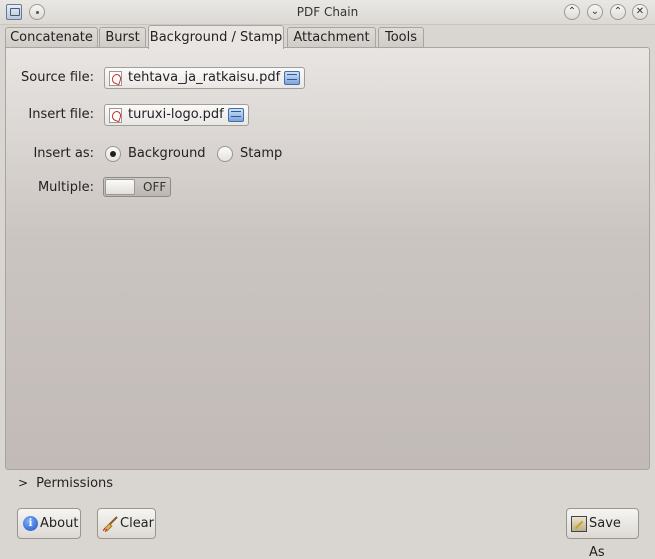 The image size is (655, 559). Describe the element at coordinates (618, 12) in the screenshot. I see `maximize-window-icon: ⌃` at that location.